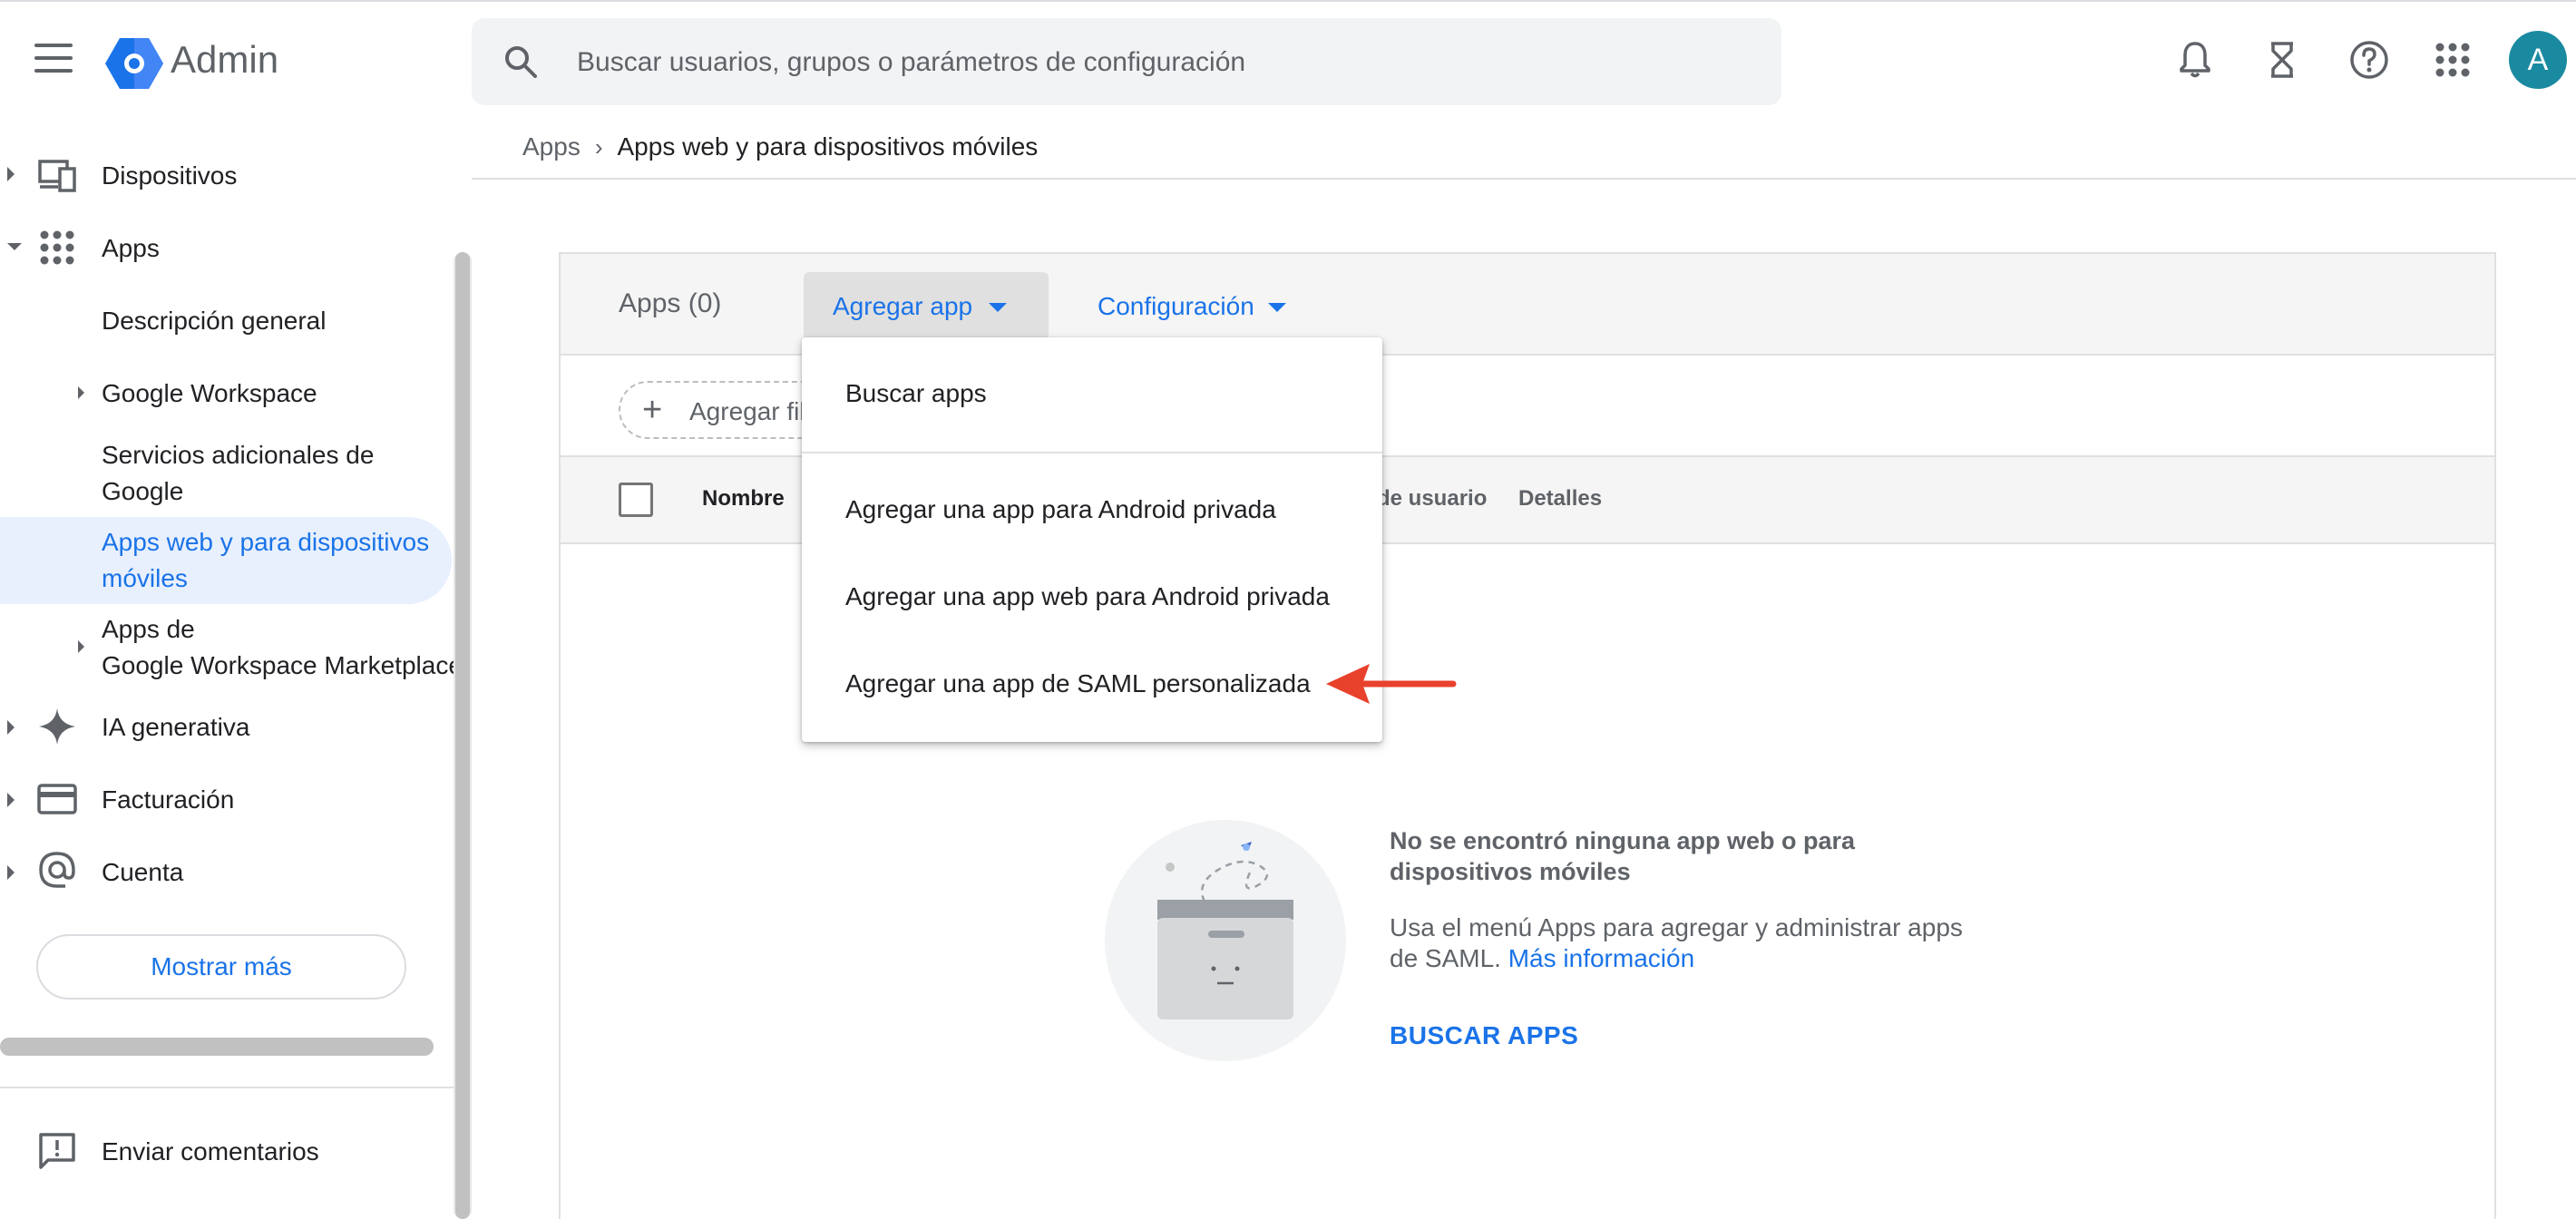 This screenshot has height=1219, width=2576. Describe the element at coordinates (221, 967) in the screenshot. I see `show-more-button: Mostrar más` at that location.